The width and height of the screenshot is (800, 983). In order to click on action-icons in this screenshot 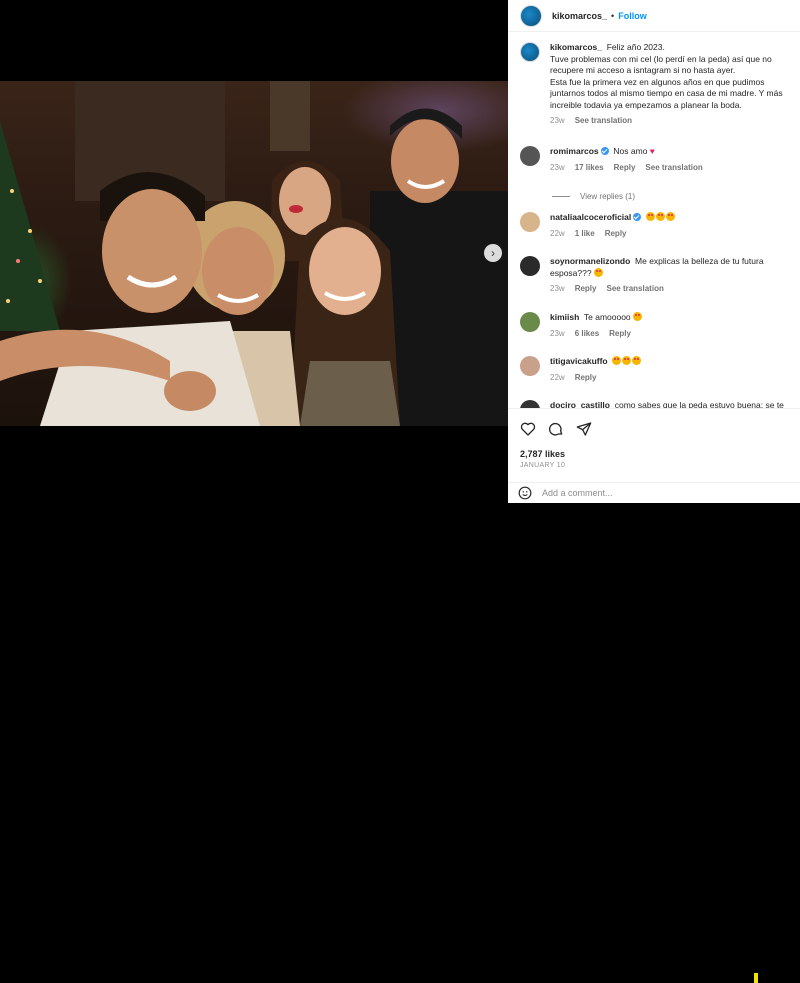, I will do `click(654, 429)`.